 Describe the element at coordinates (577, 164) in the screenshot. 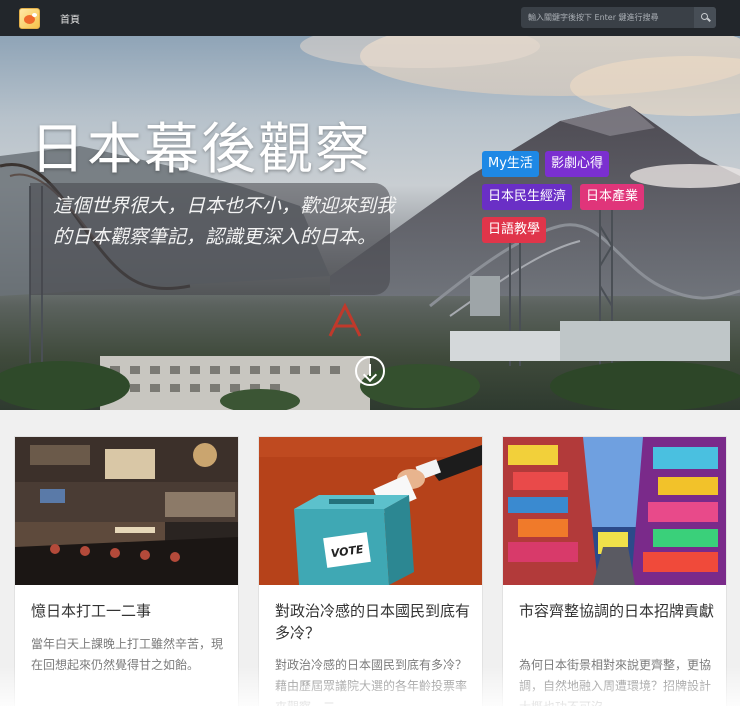

I see `tag-drama-review: 影劇心得` at that location.